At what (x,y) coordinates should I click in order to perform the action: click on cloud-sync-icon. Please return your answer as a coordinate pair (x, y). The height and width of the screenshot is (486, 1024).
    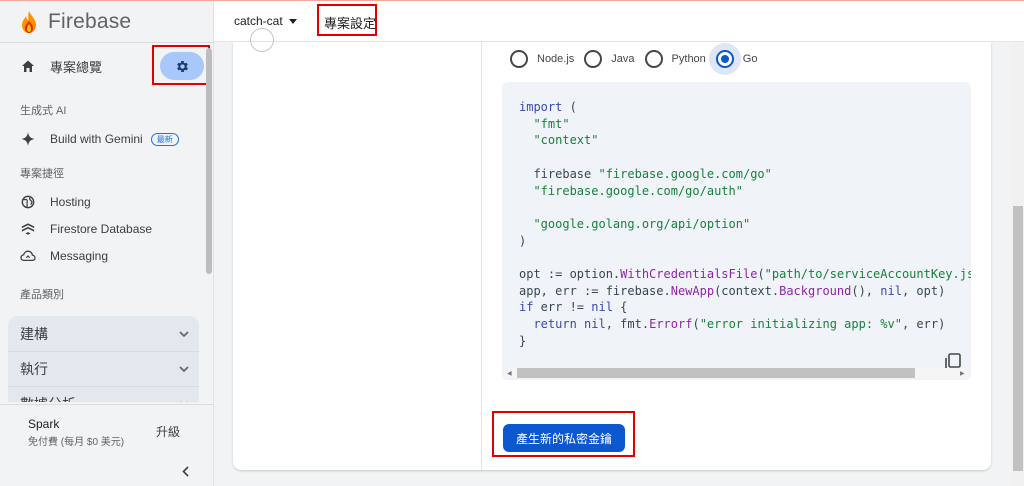
    Looking at the image, I should click on (28, 256).